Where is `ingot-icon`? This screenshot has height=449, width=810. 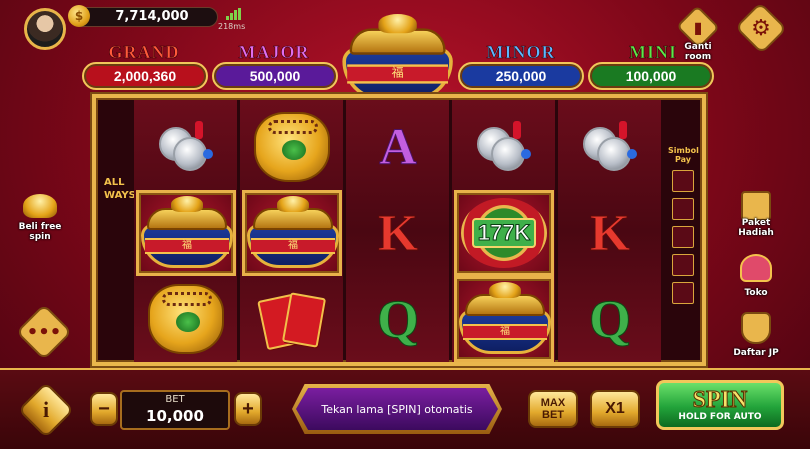 ingot-icon is located at coordinates (40, 206).